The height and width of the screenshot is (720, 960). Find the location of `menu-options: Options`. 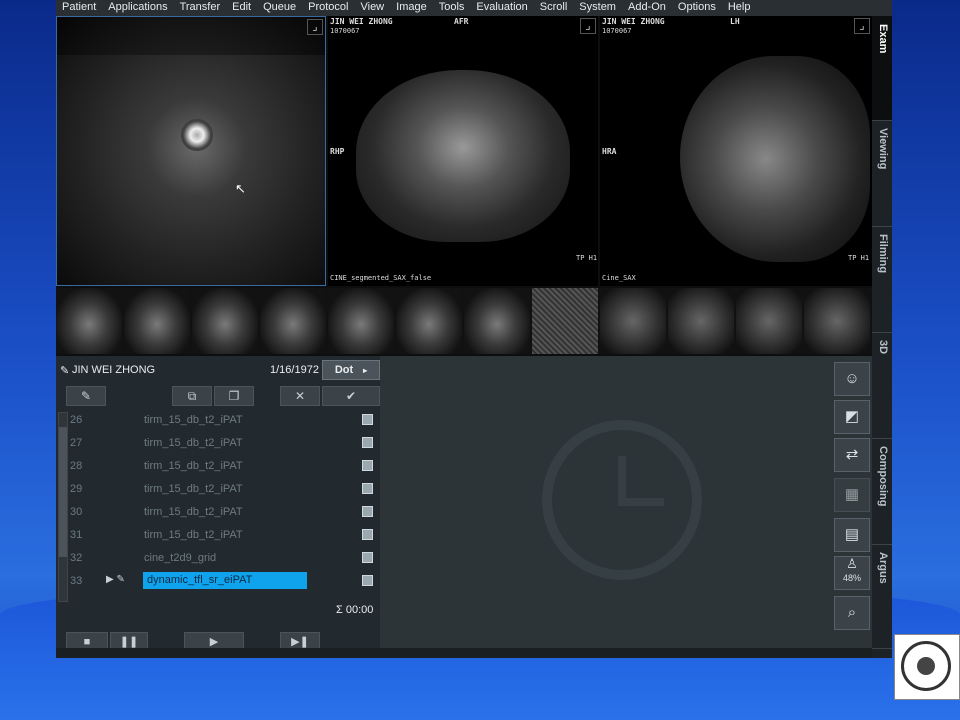

menu-options: Options is located at coordinates (697, 8).